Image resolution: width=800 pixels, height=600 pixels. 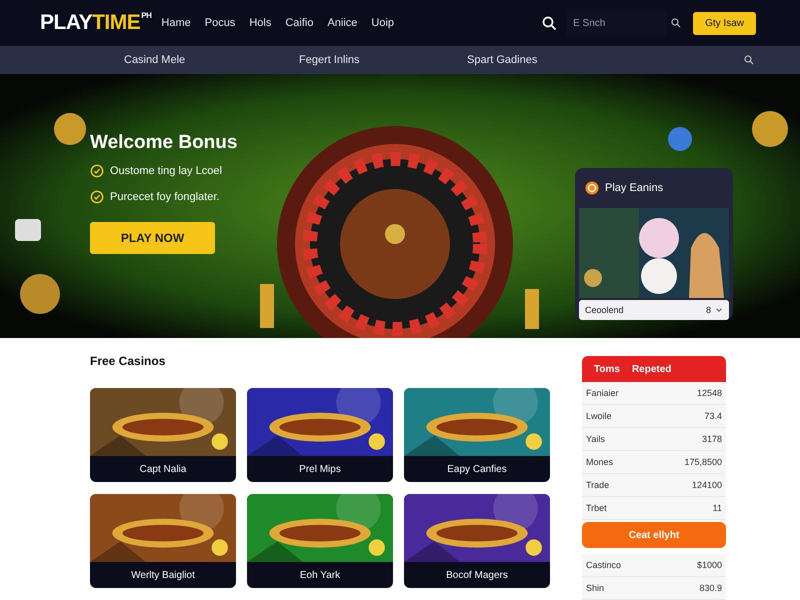 What do you see at coordinates (220, 23) in the screenshot?
I see `nav-link: Pocus` at bounding box center [220, 23].